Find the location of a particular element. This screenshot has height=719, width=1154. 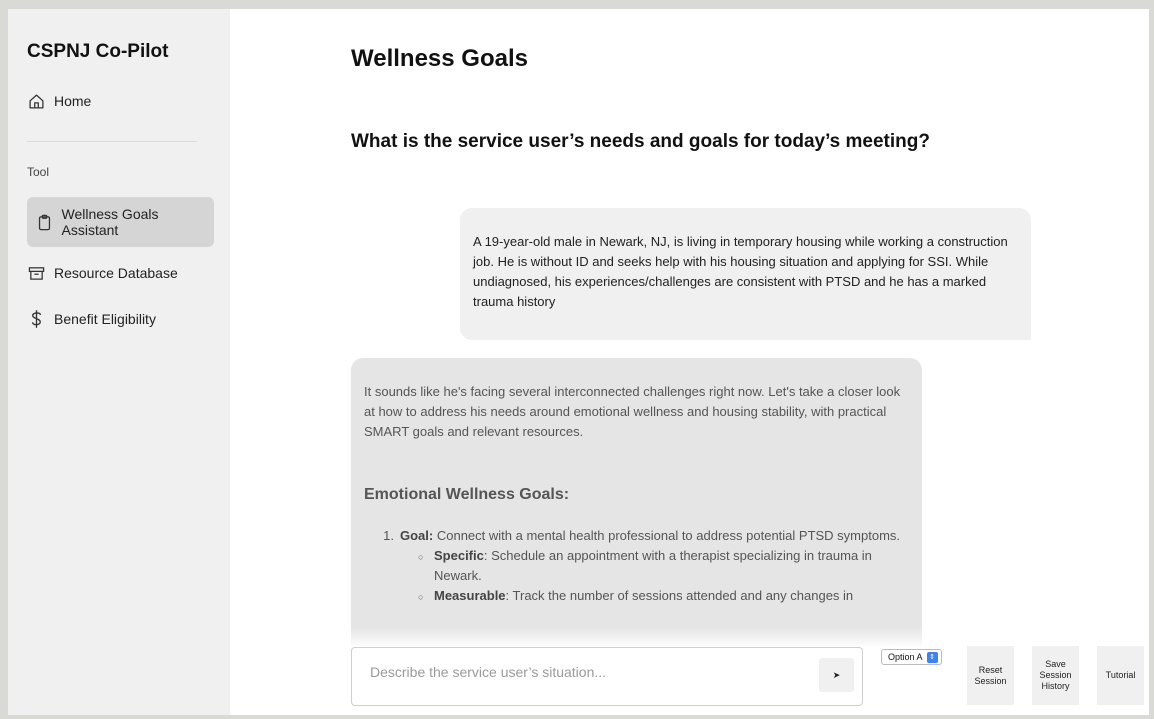

list-number: 1. is located at coordinates (388, 535).